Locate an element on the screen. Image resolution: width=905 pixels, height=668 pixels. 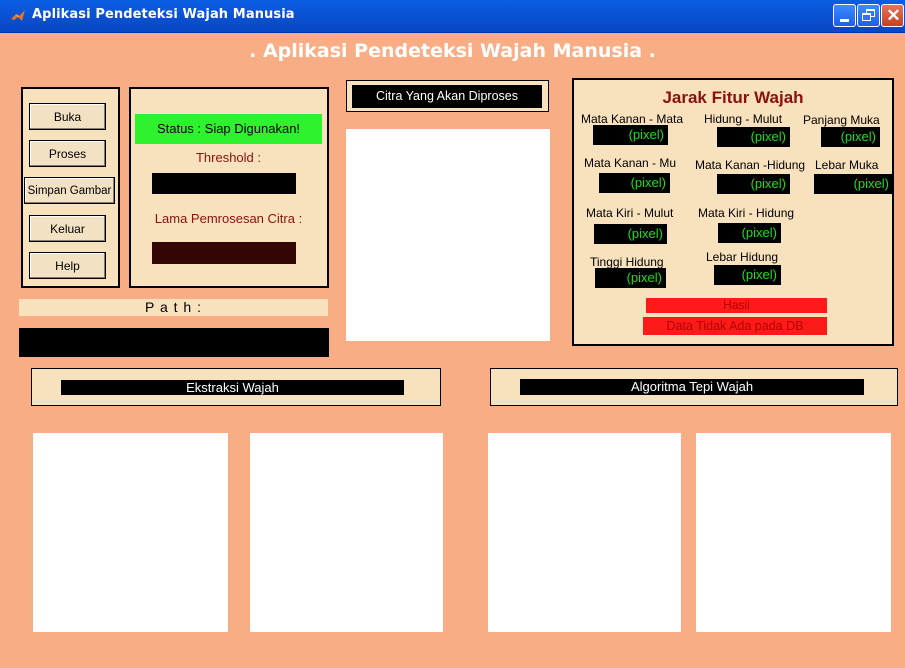
minimize-button is located at coordinates (844, 15).